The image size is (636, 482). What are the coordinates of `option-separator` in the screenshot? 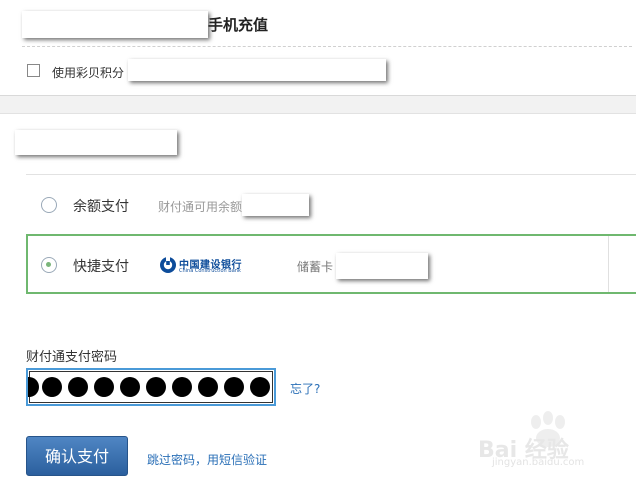 It's located at (608, 264).